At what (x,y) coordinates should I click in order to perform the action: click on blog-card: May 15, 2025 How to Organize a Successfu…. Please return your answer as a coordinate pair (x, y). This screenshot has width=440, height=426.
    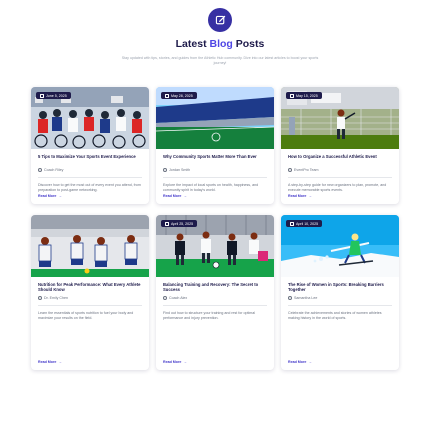
    Looking at the image, I should click on (340, 145).